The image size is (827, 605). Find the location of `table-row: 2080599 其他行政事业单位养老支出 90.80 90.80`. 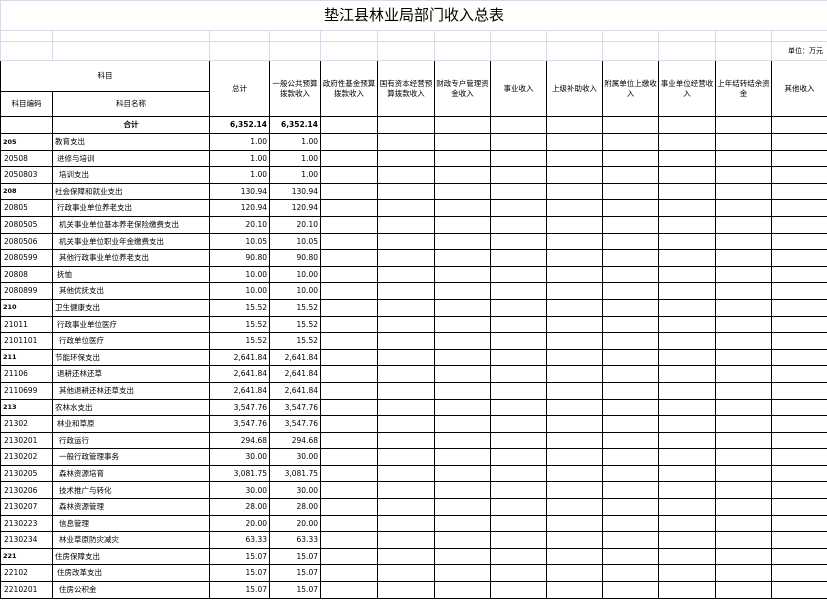

table-row: 2080599 其他行政事业单位养老支出 90.80 90.80 is located at coordinates (413, 258).